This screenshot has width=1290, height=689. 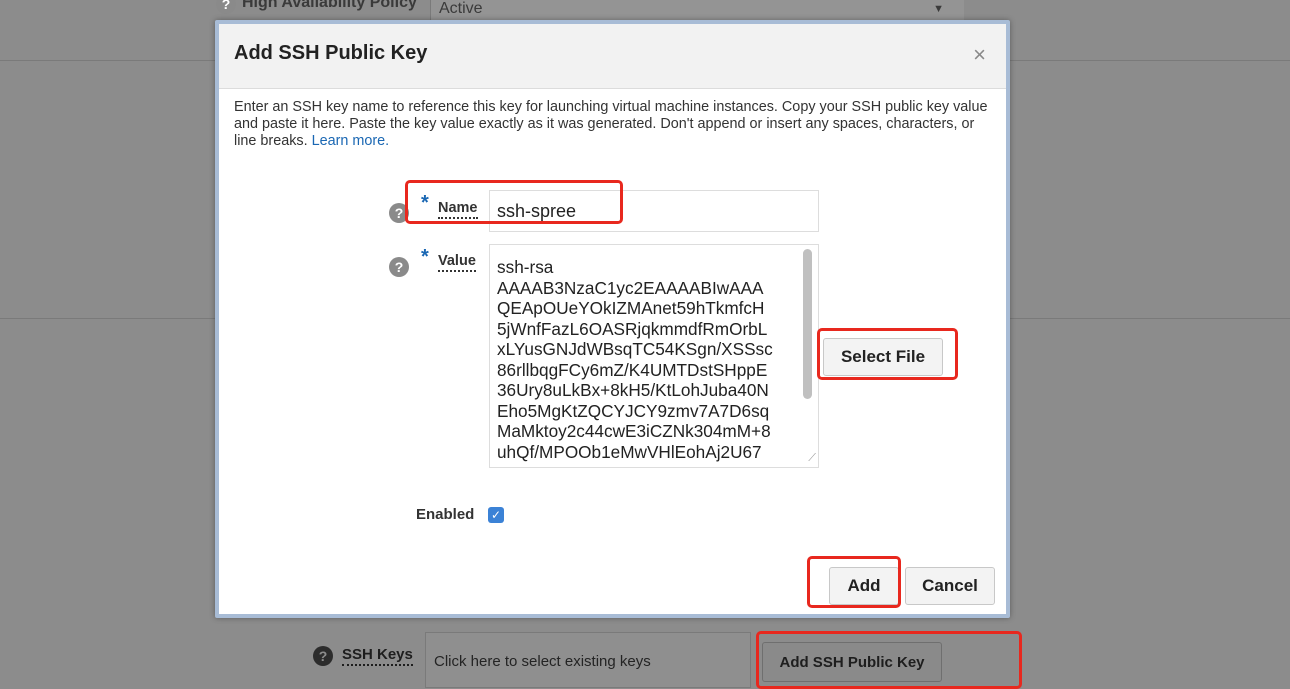 What do you see at coordinates (633, 390) in the screenshot?
I see `key-value-line: 36Ury8uLkBx+8kH5/KtLohJuba40N` at bounding box center [633, 390].